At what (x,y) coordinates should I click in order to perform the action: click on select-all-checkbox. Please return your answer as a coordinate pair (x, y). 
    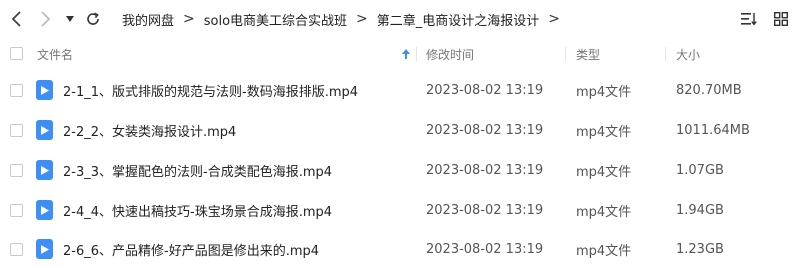
    Looking at the image, I should click on (16, 53).